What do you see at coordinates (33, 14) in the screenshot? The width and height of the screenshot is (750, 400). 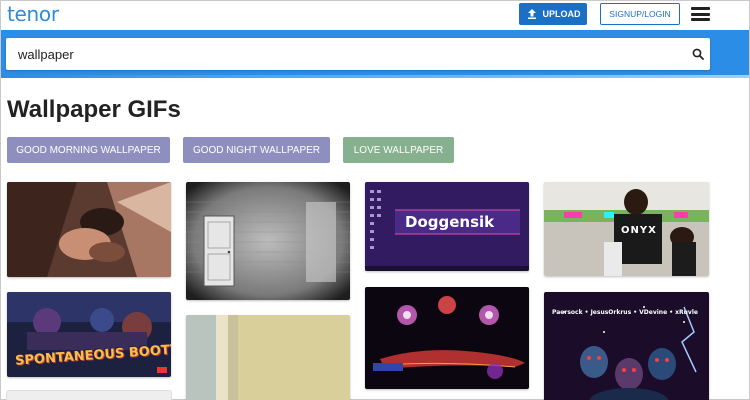 I see `tenor-logo: tenor` at bounding box center [33, 14].